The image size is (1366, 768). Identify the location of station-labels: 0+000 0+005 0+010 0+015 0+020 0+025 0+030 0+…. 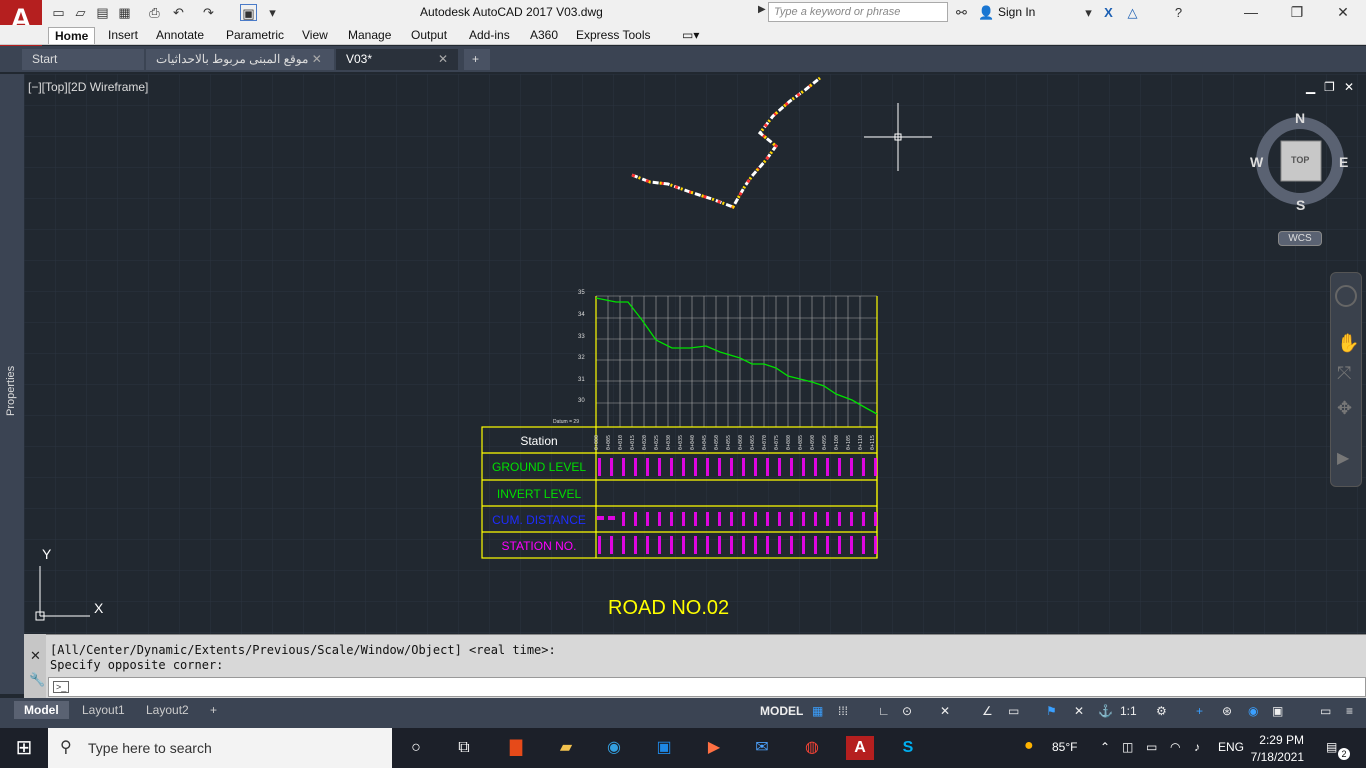
(735, 442).